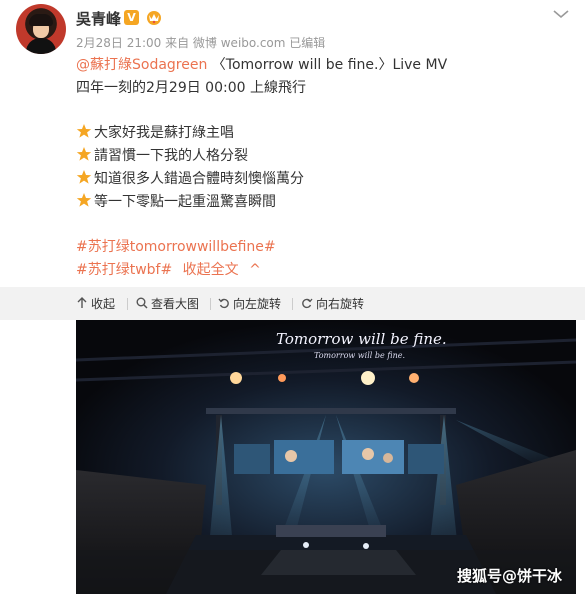 This screenshot has height=600, width=585. Describe the element at coordinates (361, 339) in the screenshot. I see `neon-sign-line1: Tomorrow will be fine.` at that location.